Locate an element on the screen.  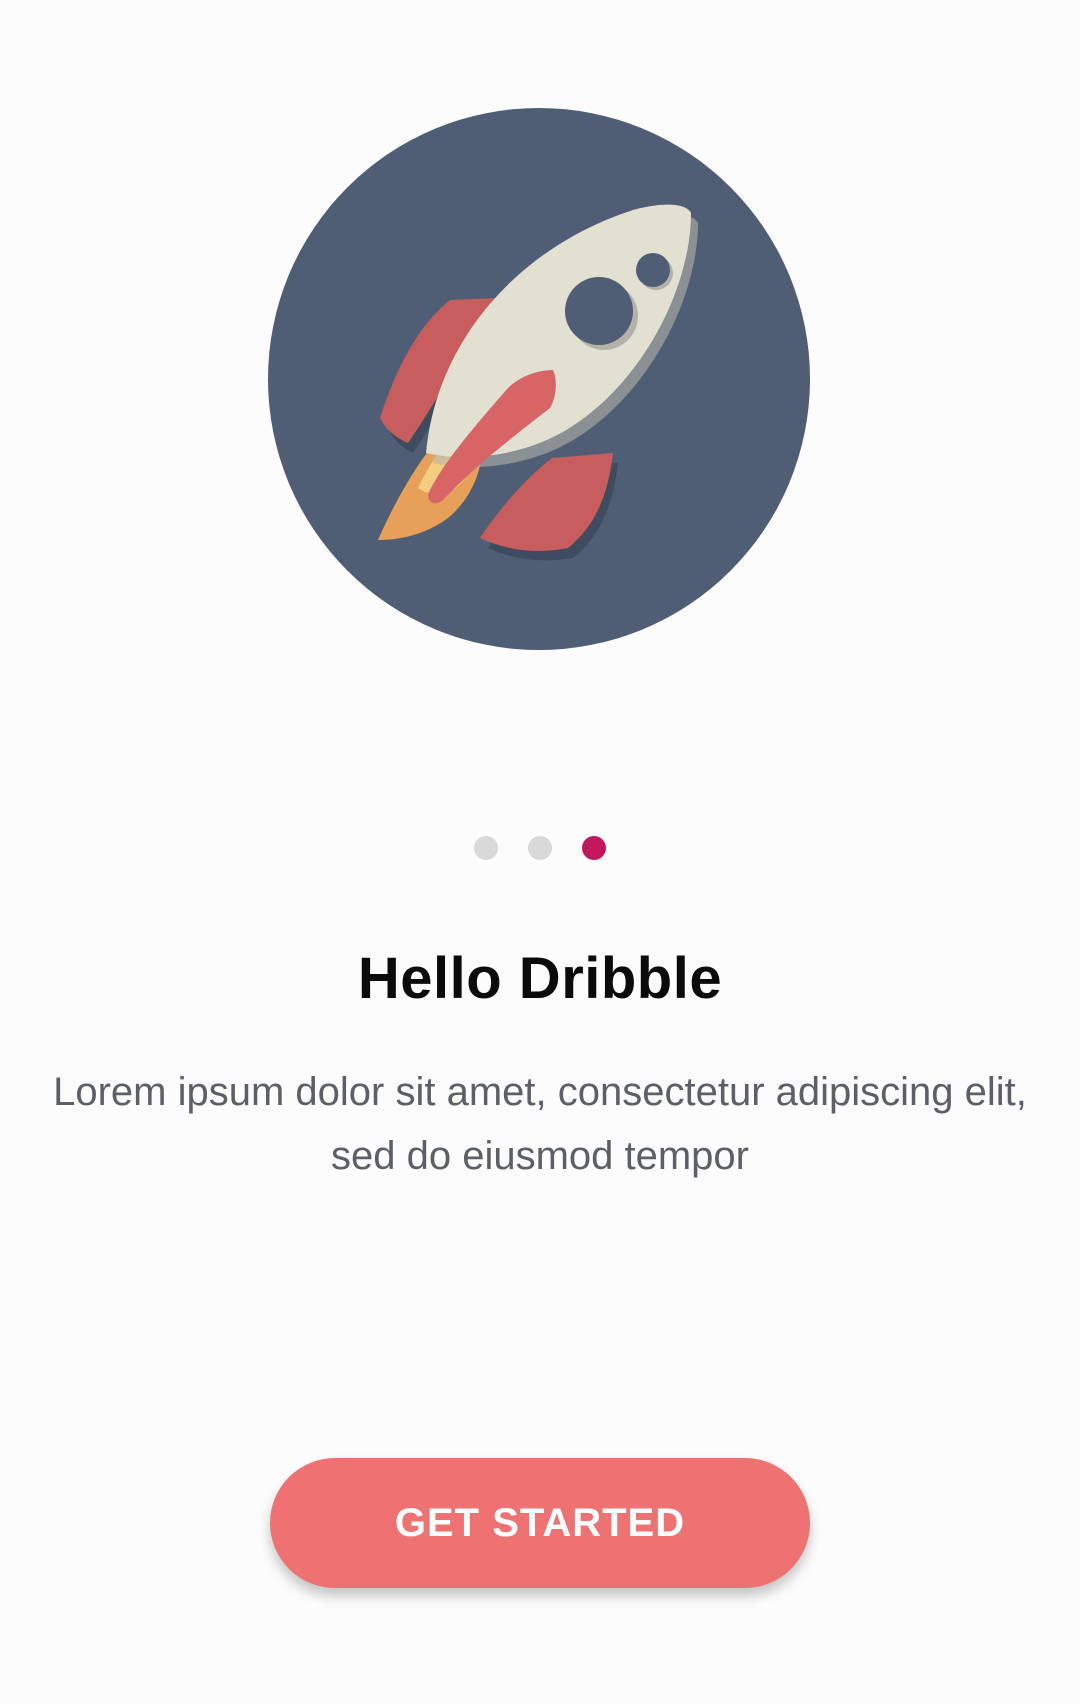
page-indicator is located at coordinates (540, 848).